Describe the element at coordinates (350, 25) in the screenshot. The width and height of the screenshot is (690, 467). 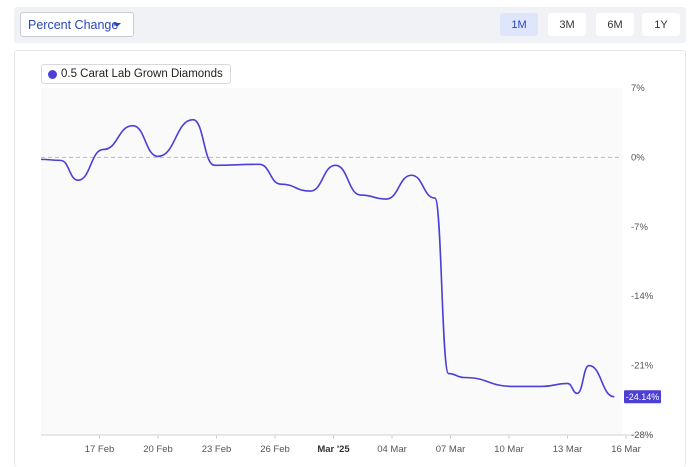
I see `toolbar: Percent Change 1M 3M 6M 1Y` at that location.